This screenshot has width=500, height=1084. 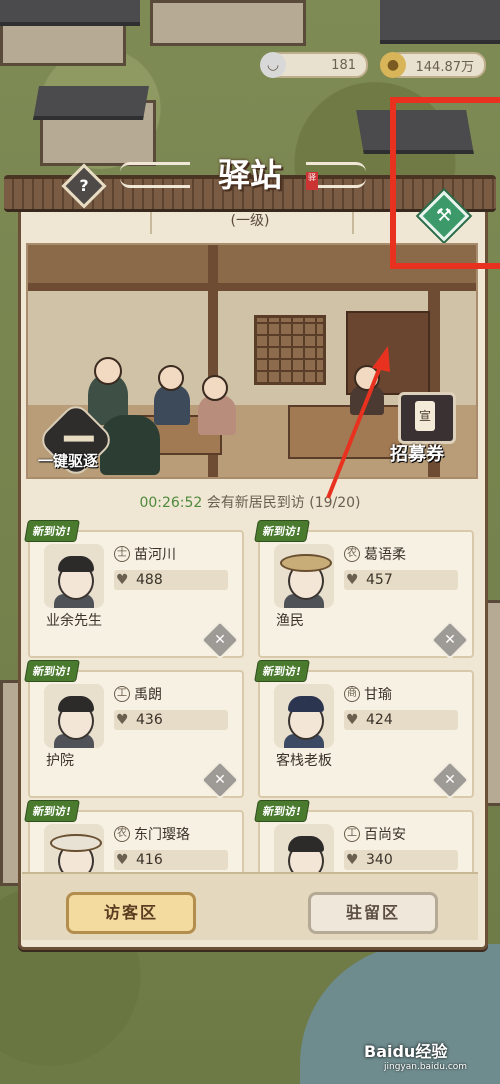 I want to click on annotation-arrow, so click(x=358, y=422).